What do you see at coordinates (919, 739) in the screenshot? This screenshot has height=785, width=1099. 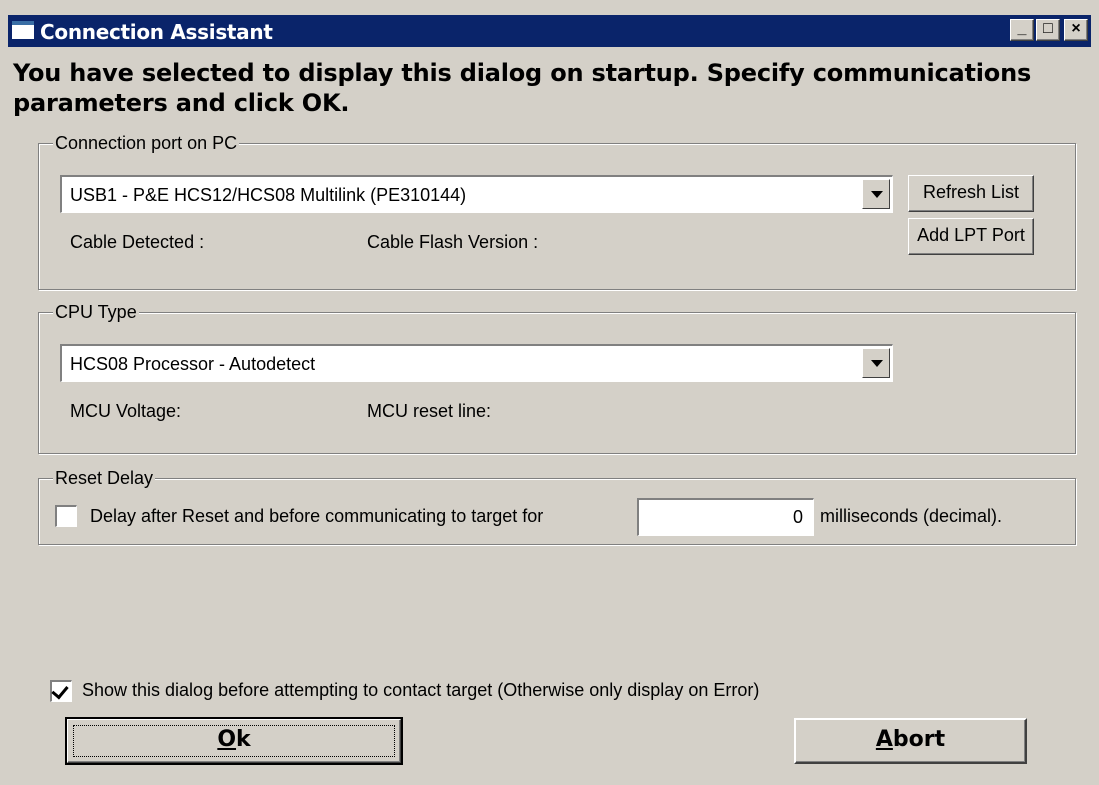 I see `abort-label-rest: bort` at bounding box center [919, 739].